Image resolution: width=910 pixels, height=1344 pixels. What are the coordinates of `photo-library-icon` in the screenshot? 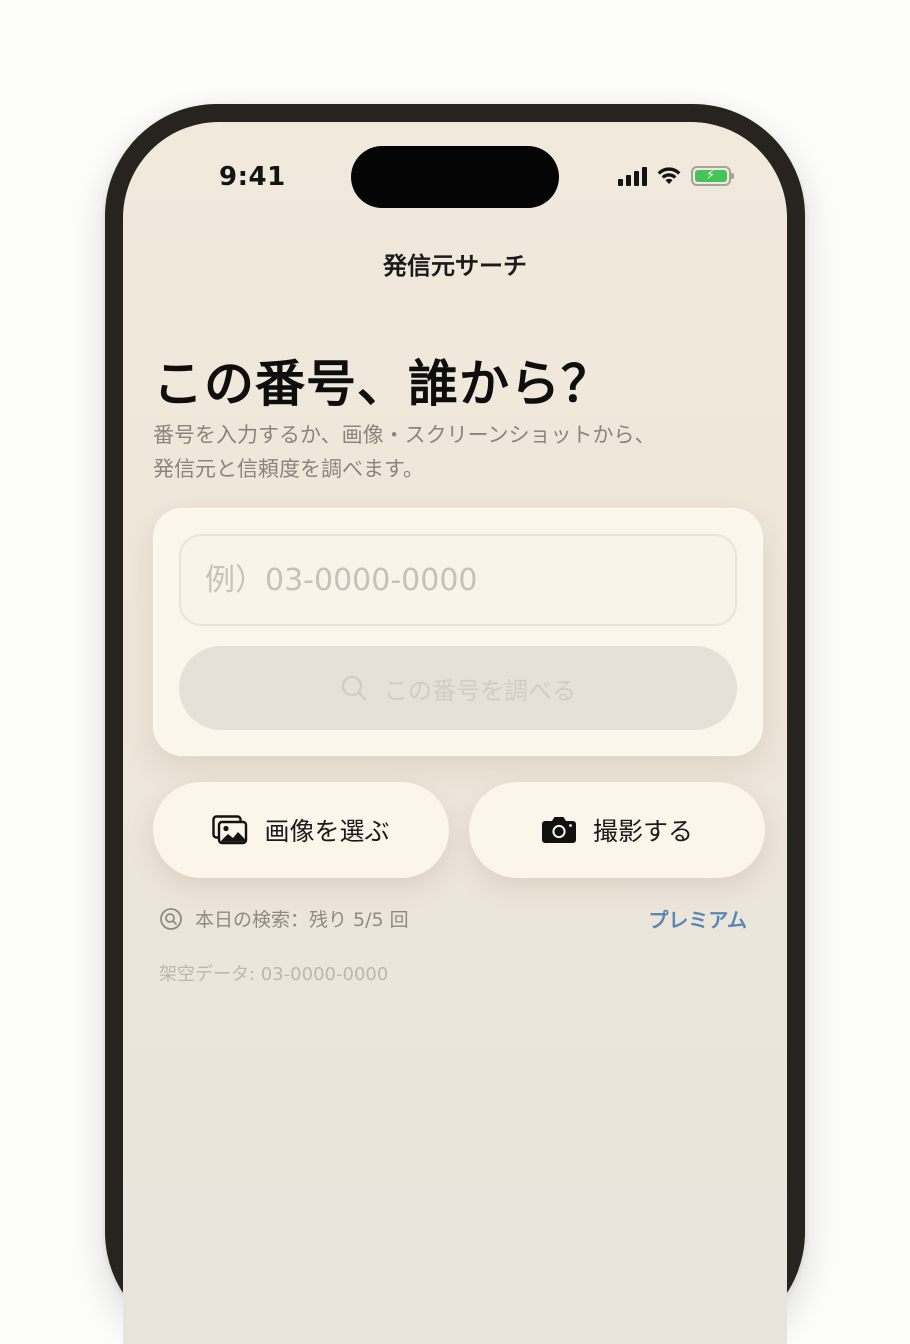 It's located at (230, 830).